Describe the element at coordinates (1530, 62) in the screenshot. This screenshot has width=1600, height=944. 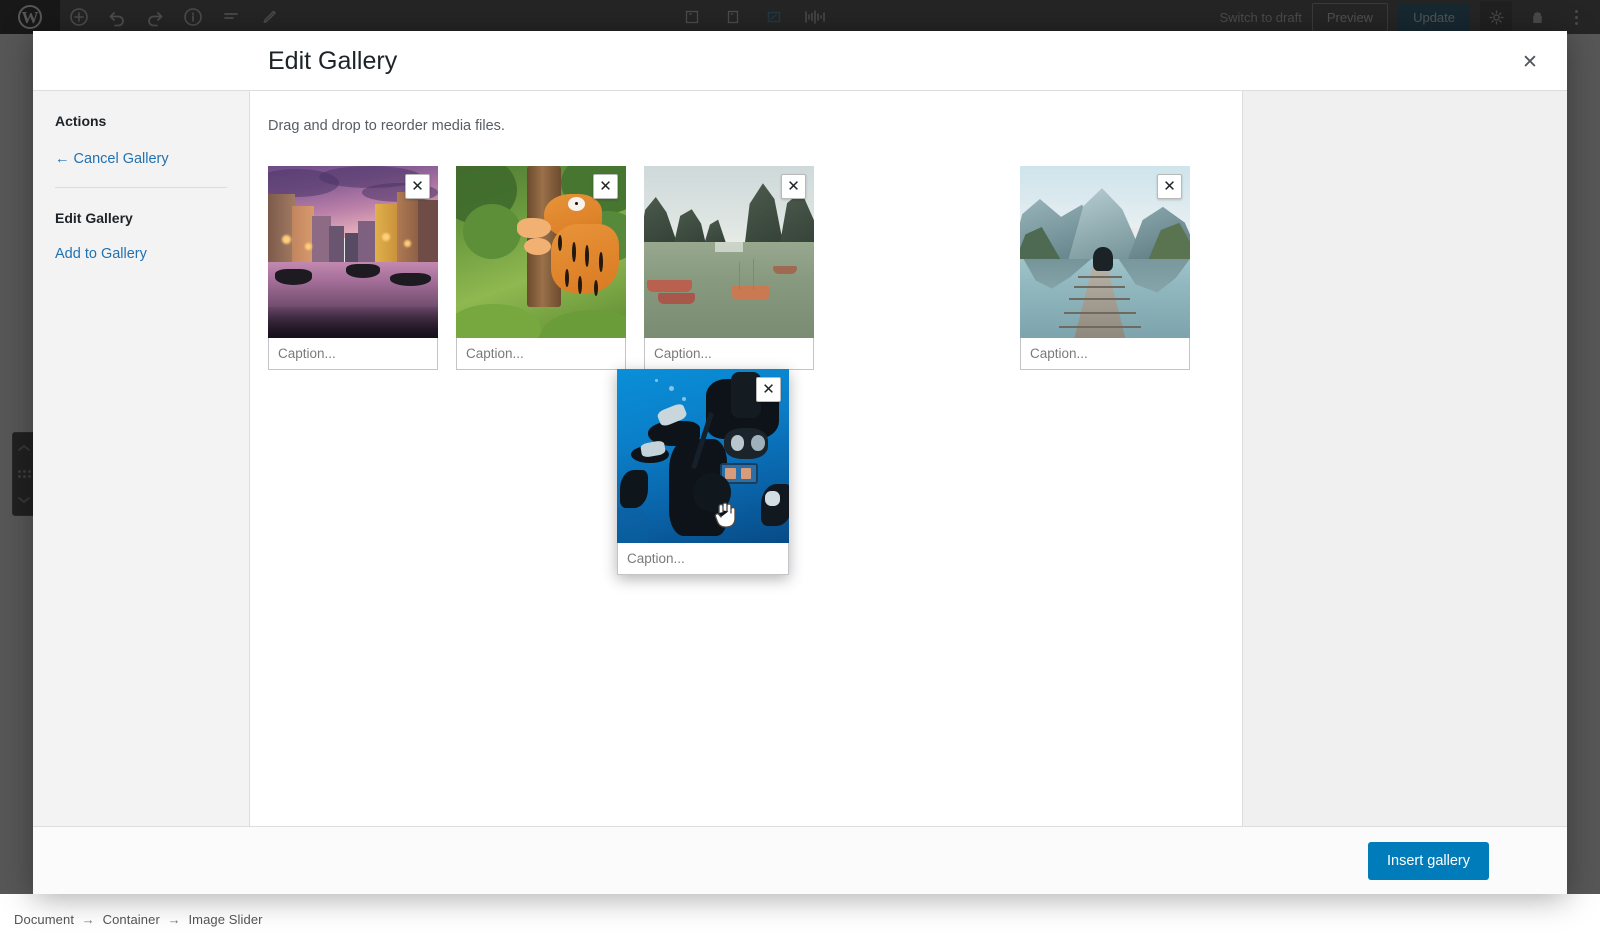
I see `close-icon: ✕` at that location.